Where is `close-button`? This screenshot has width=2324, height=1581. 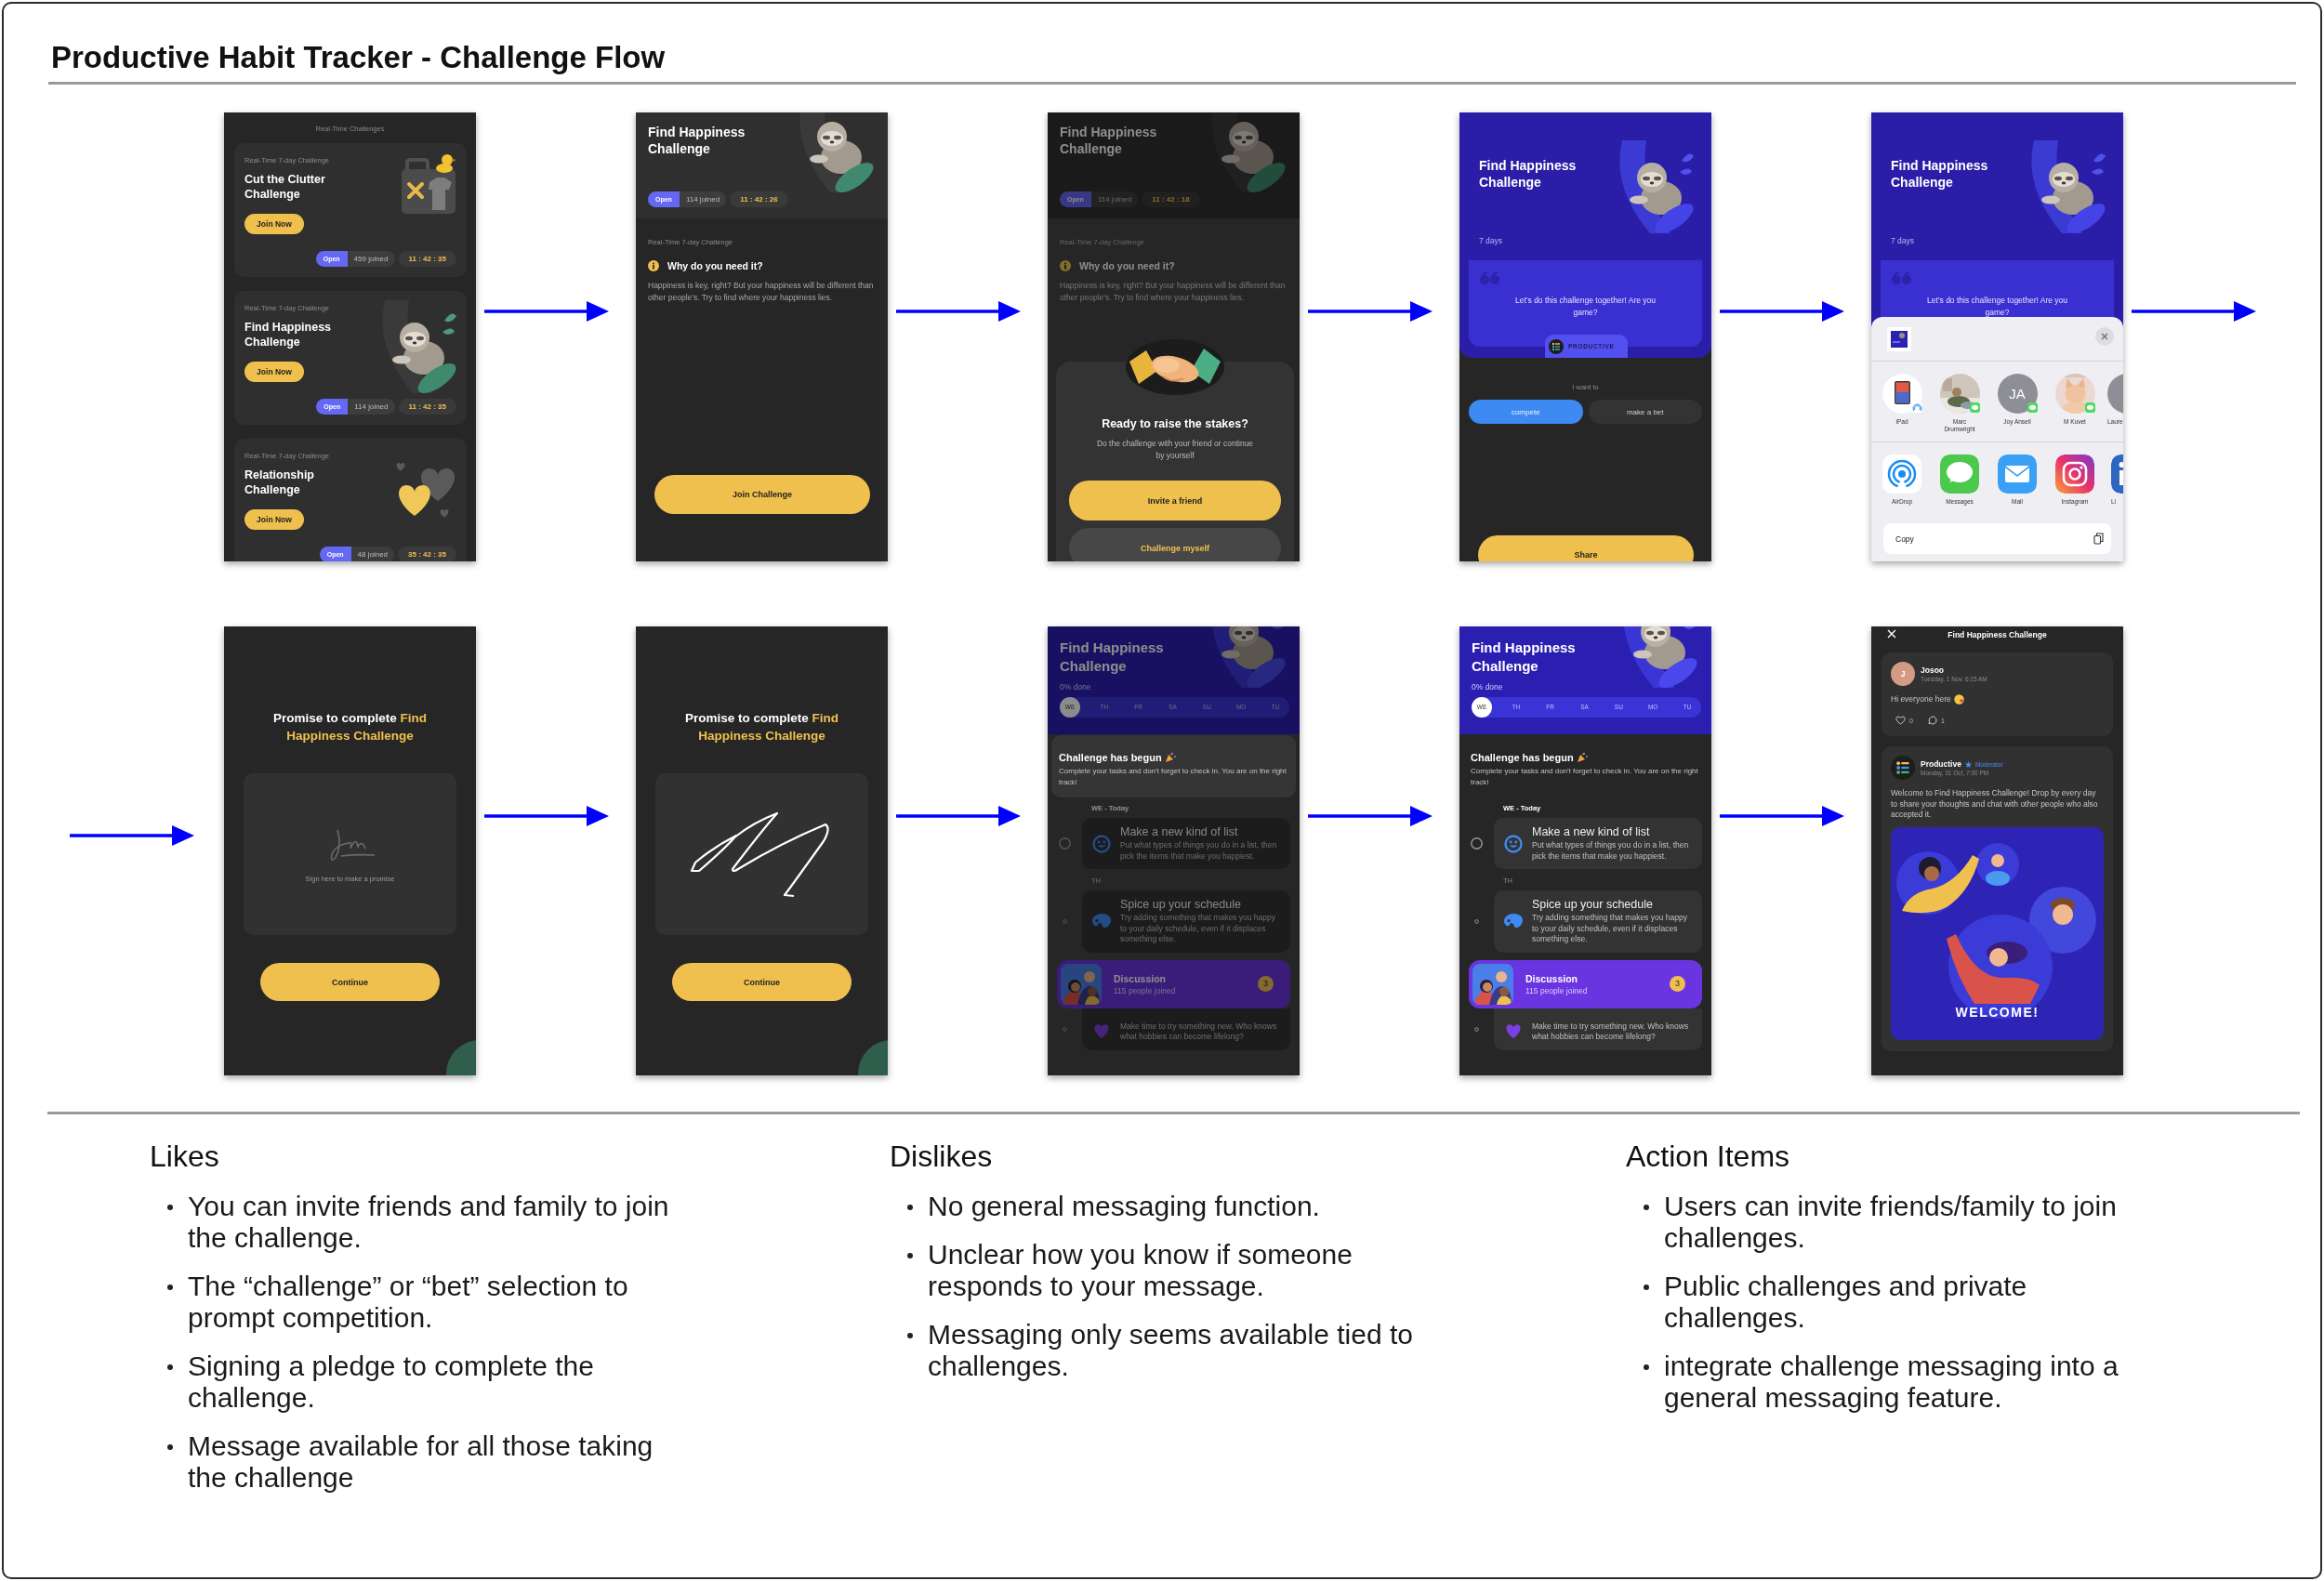
close-button is located at coordinates (2104, 336).